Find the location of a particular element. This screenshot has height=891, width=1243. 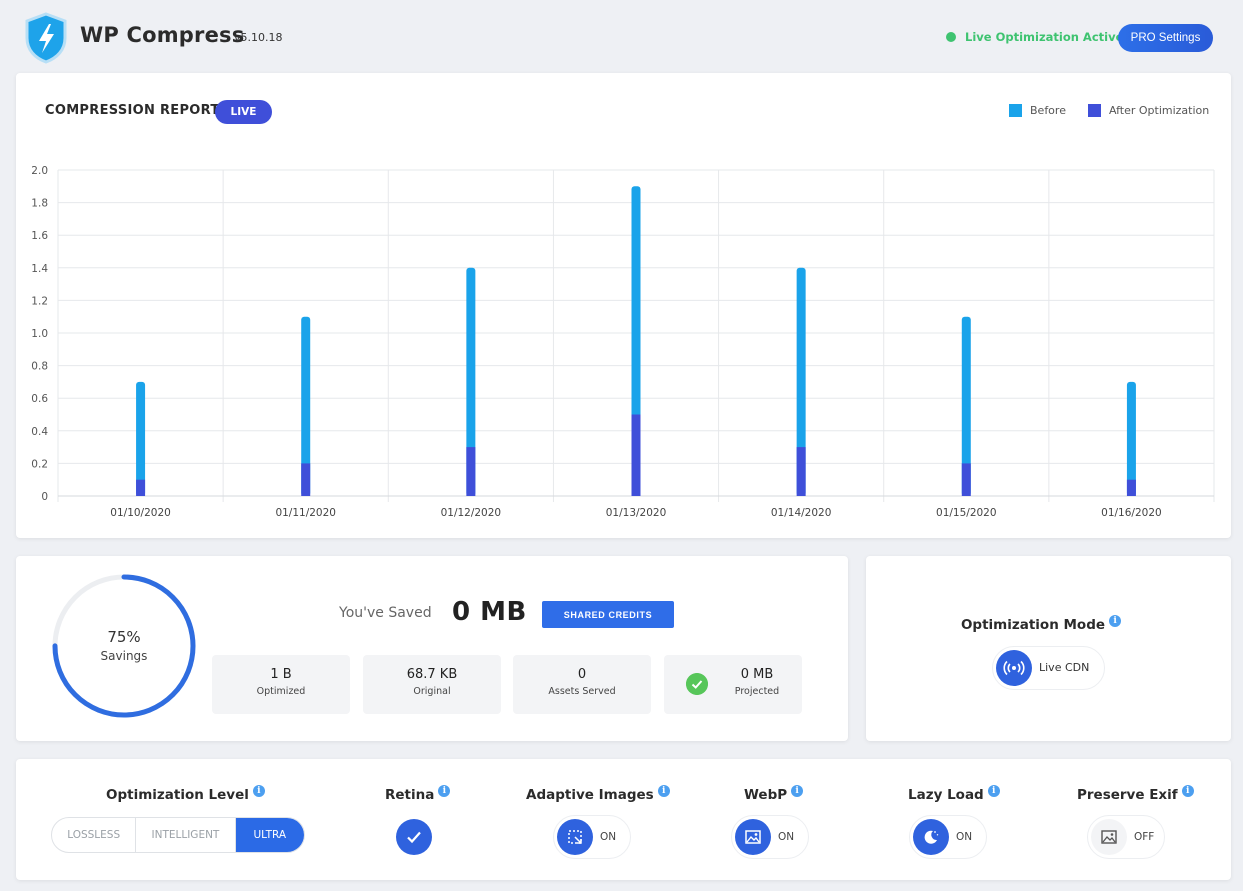

level-ultra: ULTRA is located at coordinates (269, 835).